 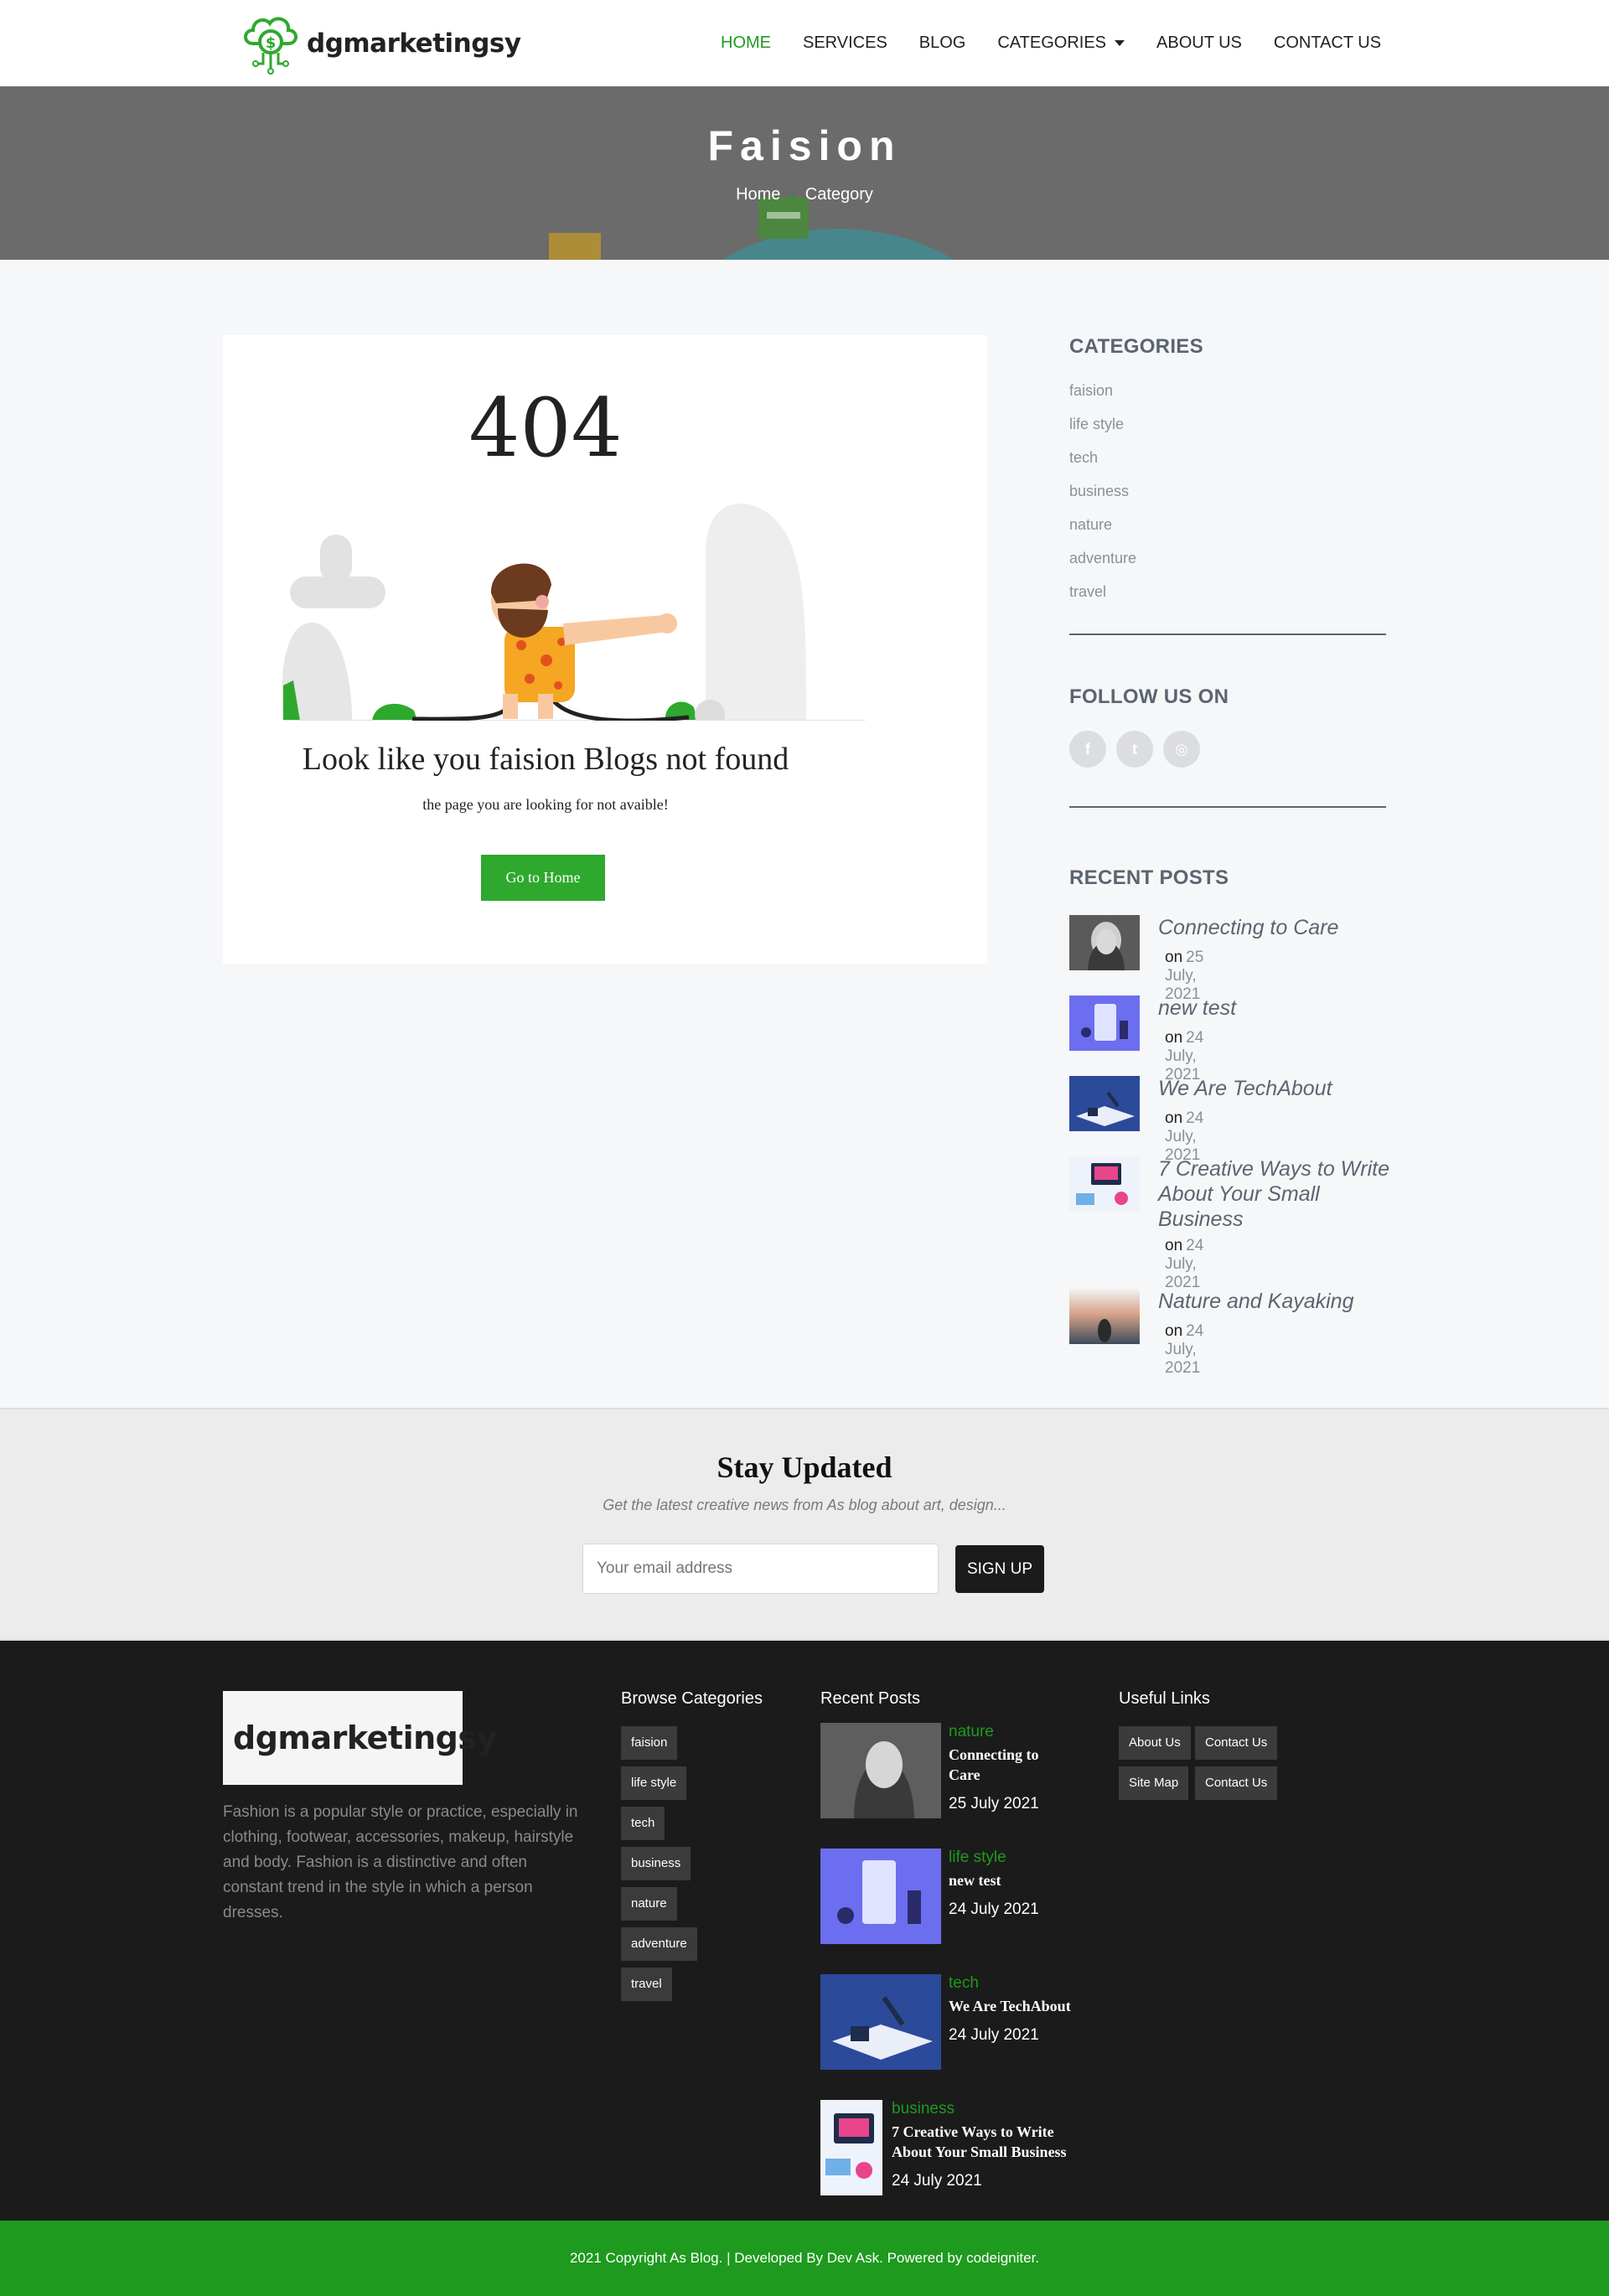 What do you see at coordinates (545, 759) in the screenshot?
I see `not-found-title: Look like you faision Blogs not found` at bounding box center [545, 759].